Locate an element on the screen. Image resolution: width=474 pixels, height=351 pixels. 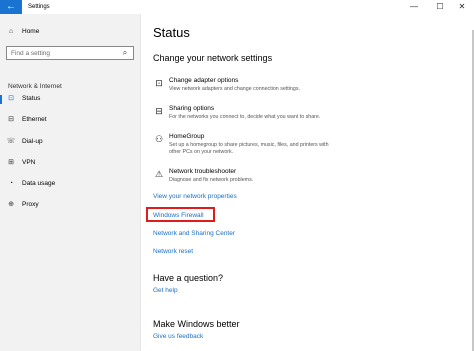
give-feedback-link: Give us feedback is located at coordinates (178, 336).